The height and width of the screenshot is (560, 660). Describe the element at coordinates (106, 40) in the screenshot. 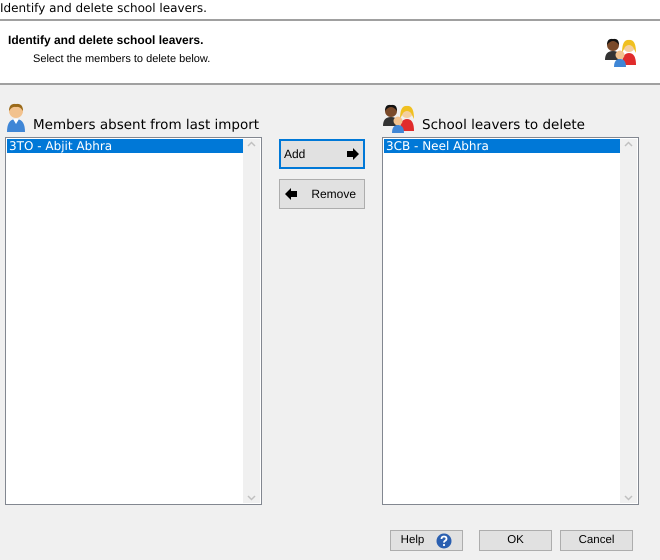

I see `header-title: Identify and delete school leavers.` at that location.